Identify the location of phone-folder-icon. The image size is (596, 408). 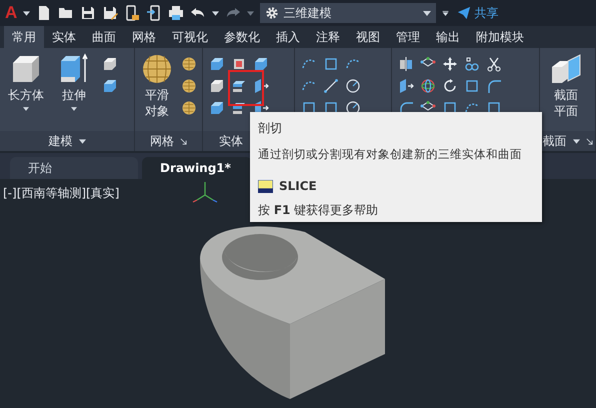
(132, 13).